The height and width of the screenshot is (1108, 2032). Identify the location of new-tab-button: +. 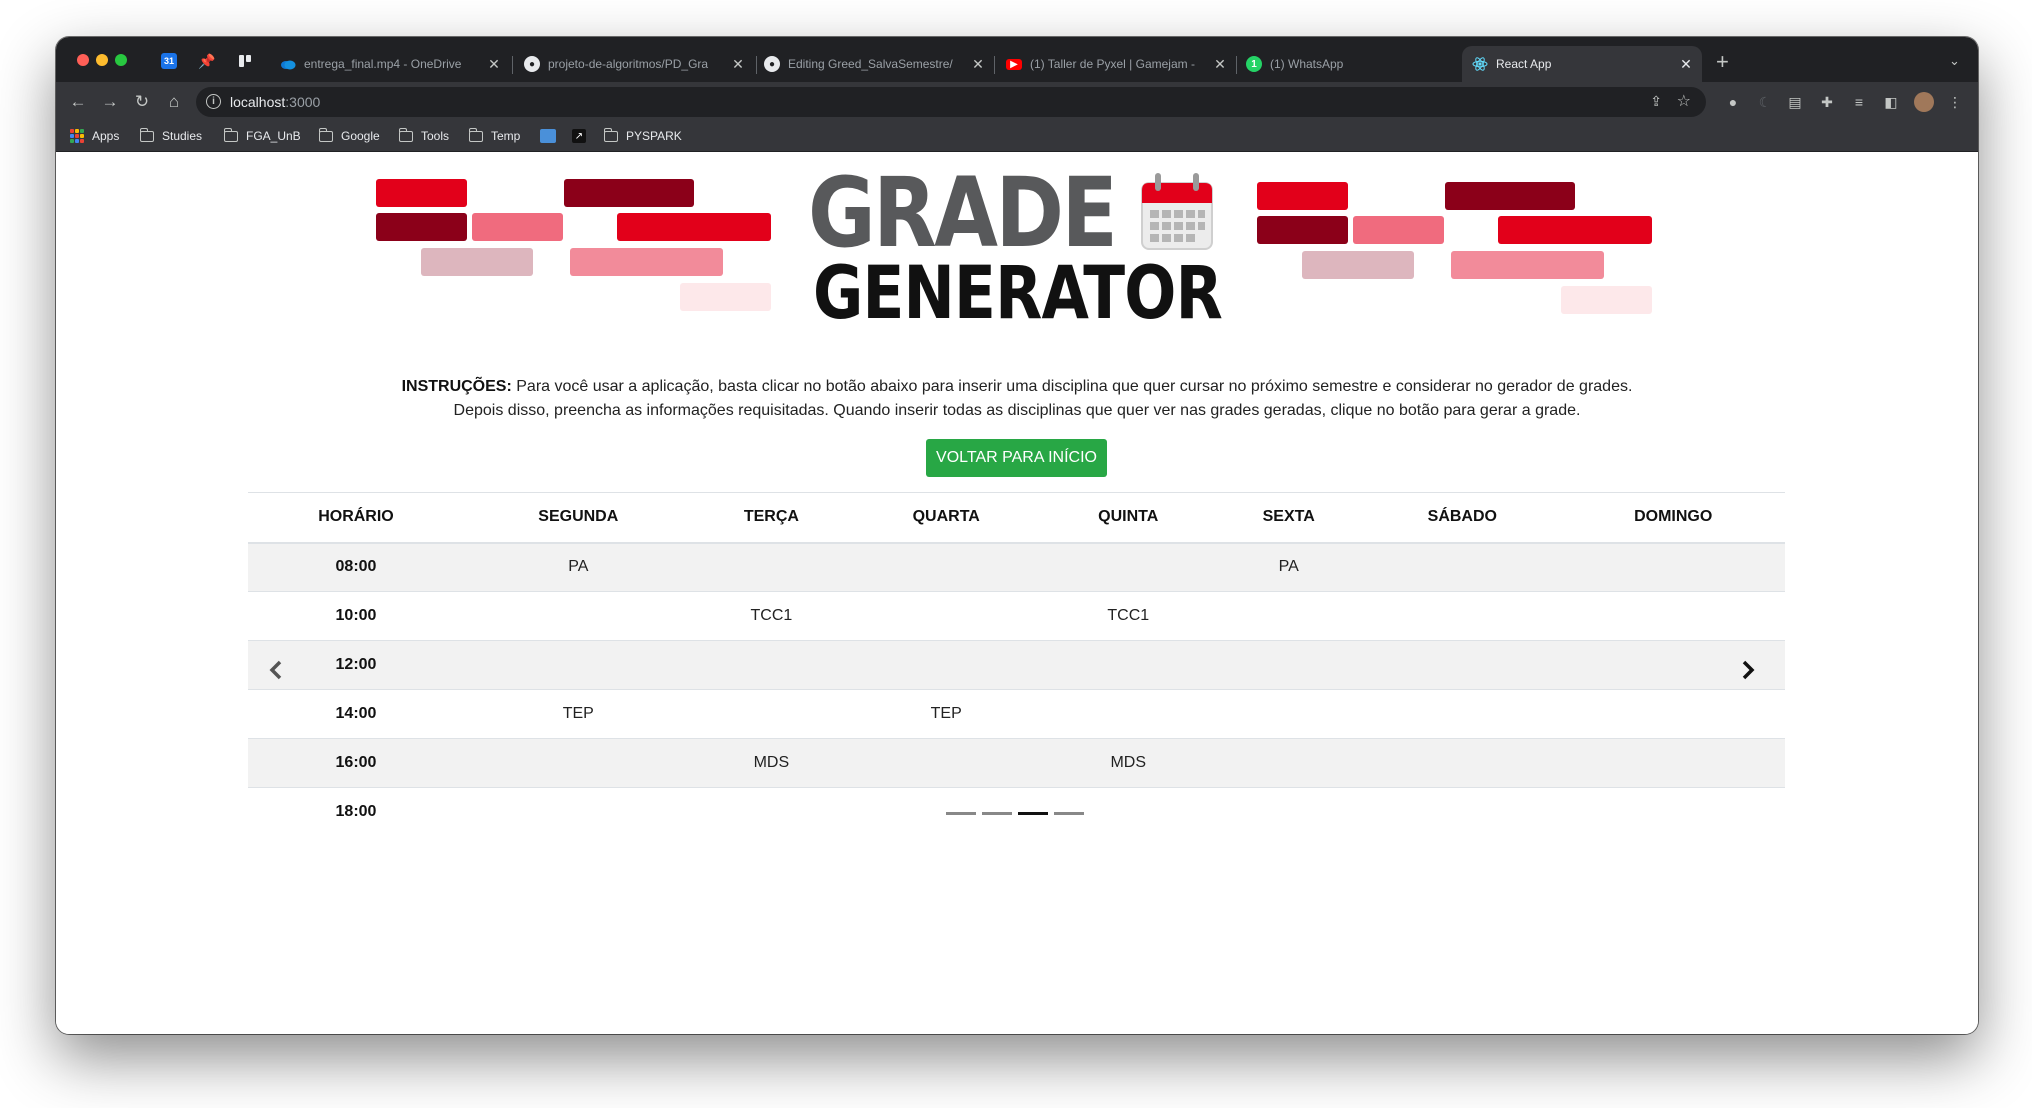
(1722, 62).